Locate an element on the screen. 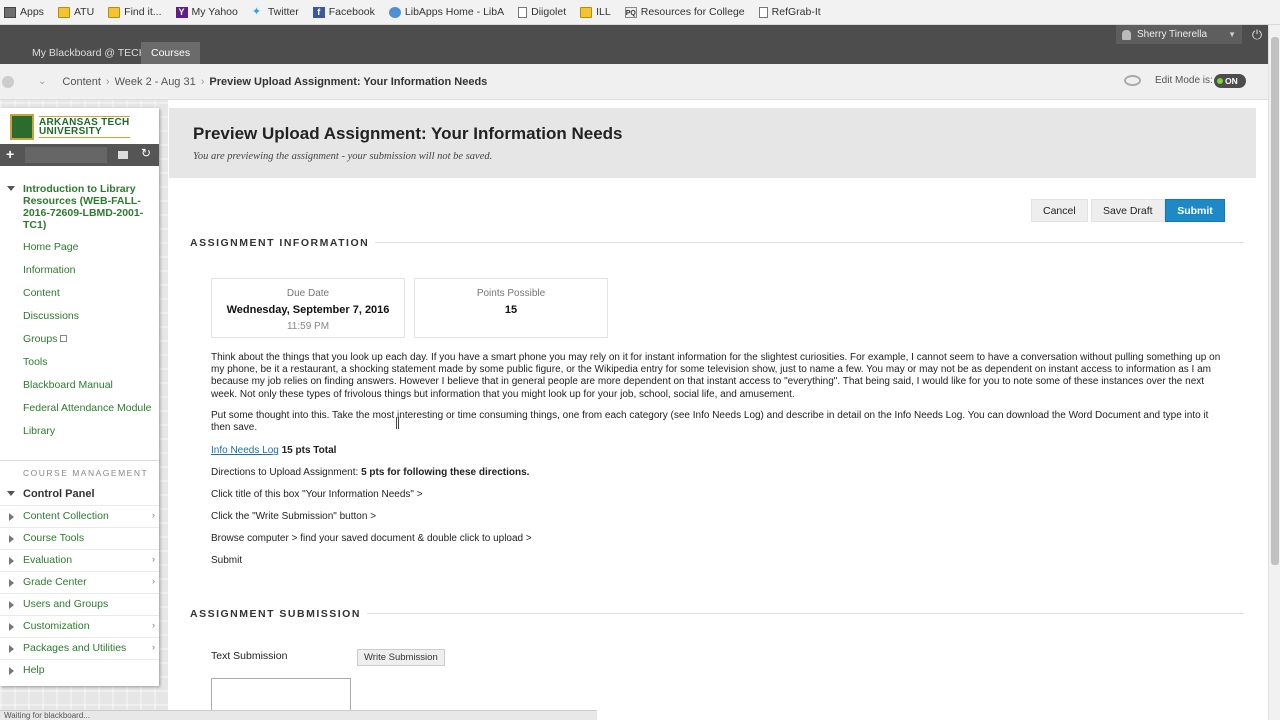 The height and width of the screenshot is (720, 1280). sidebar-item-blackboard-manual: Blackboard Manual is located at coordinates (68, 385).